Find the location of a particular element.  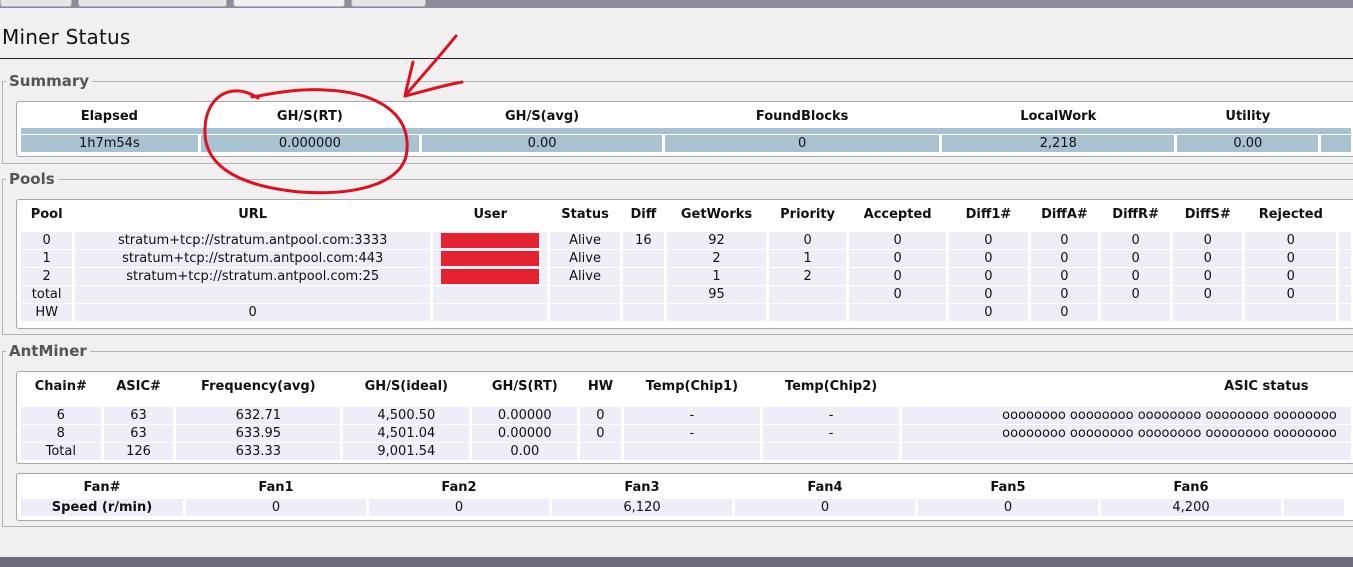

chain-cell: 8 is located at coordinates (61, 433).